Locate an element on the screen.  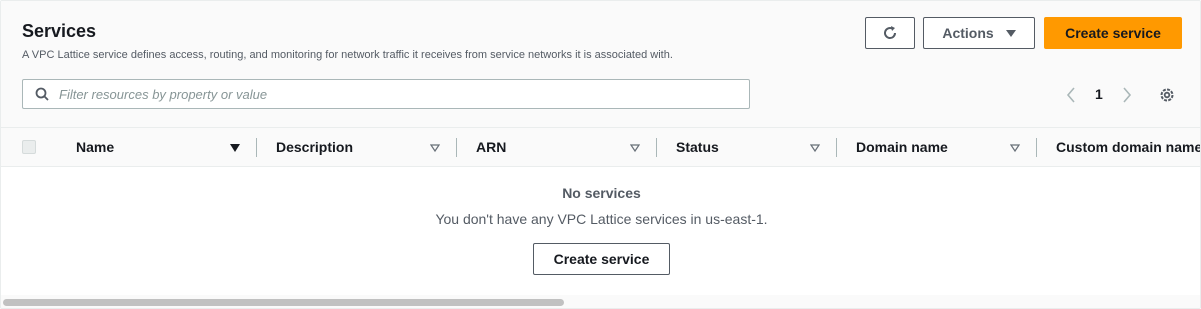
actions-button: Actions is located at coordinates (979, 33).